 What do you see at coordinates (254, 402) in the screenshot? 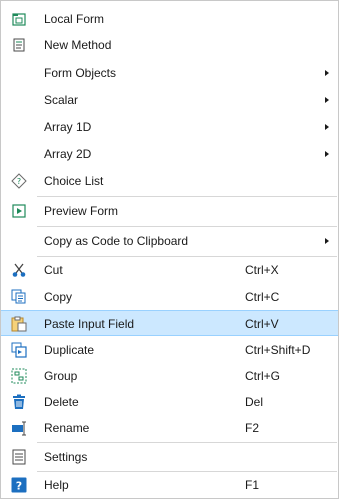
I see `shortcut-label: Del` at bounding box center [254, 402].